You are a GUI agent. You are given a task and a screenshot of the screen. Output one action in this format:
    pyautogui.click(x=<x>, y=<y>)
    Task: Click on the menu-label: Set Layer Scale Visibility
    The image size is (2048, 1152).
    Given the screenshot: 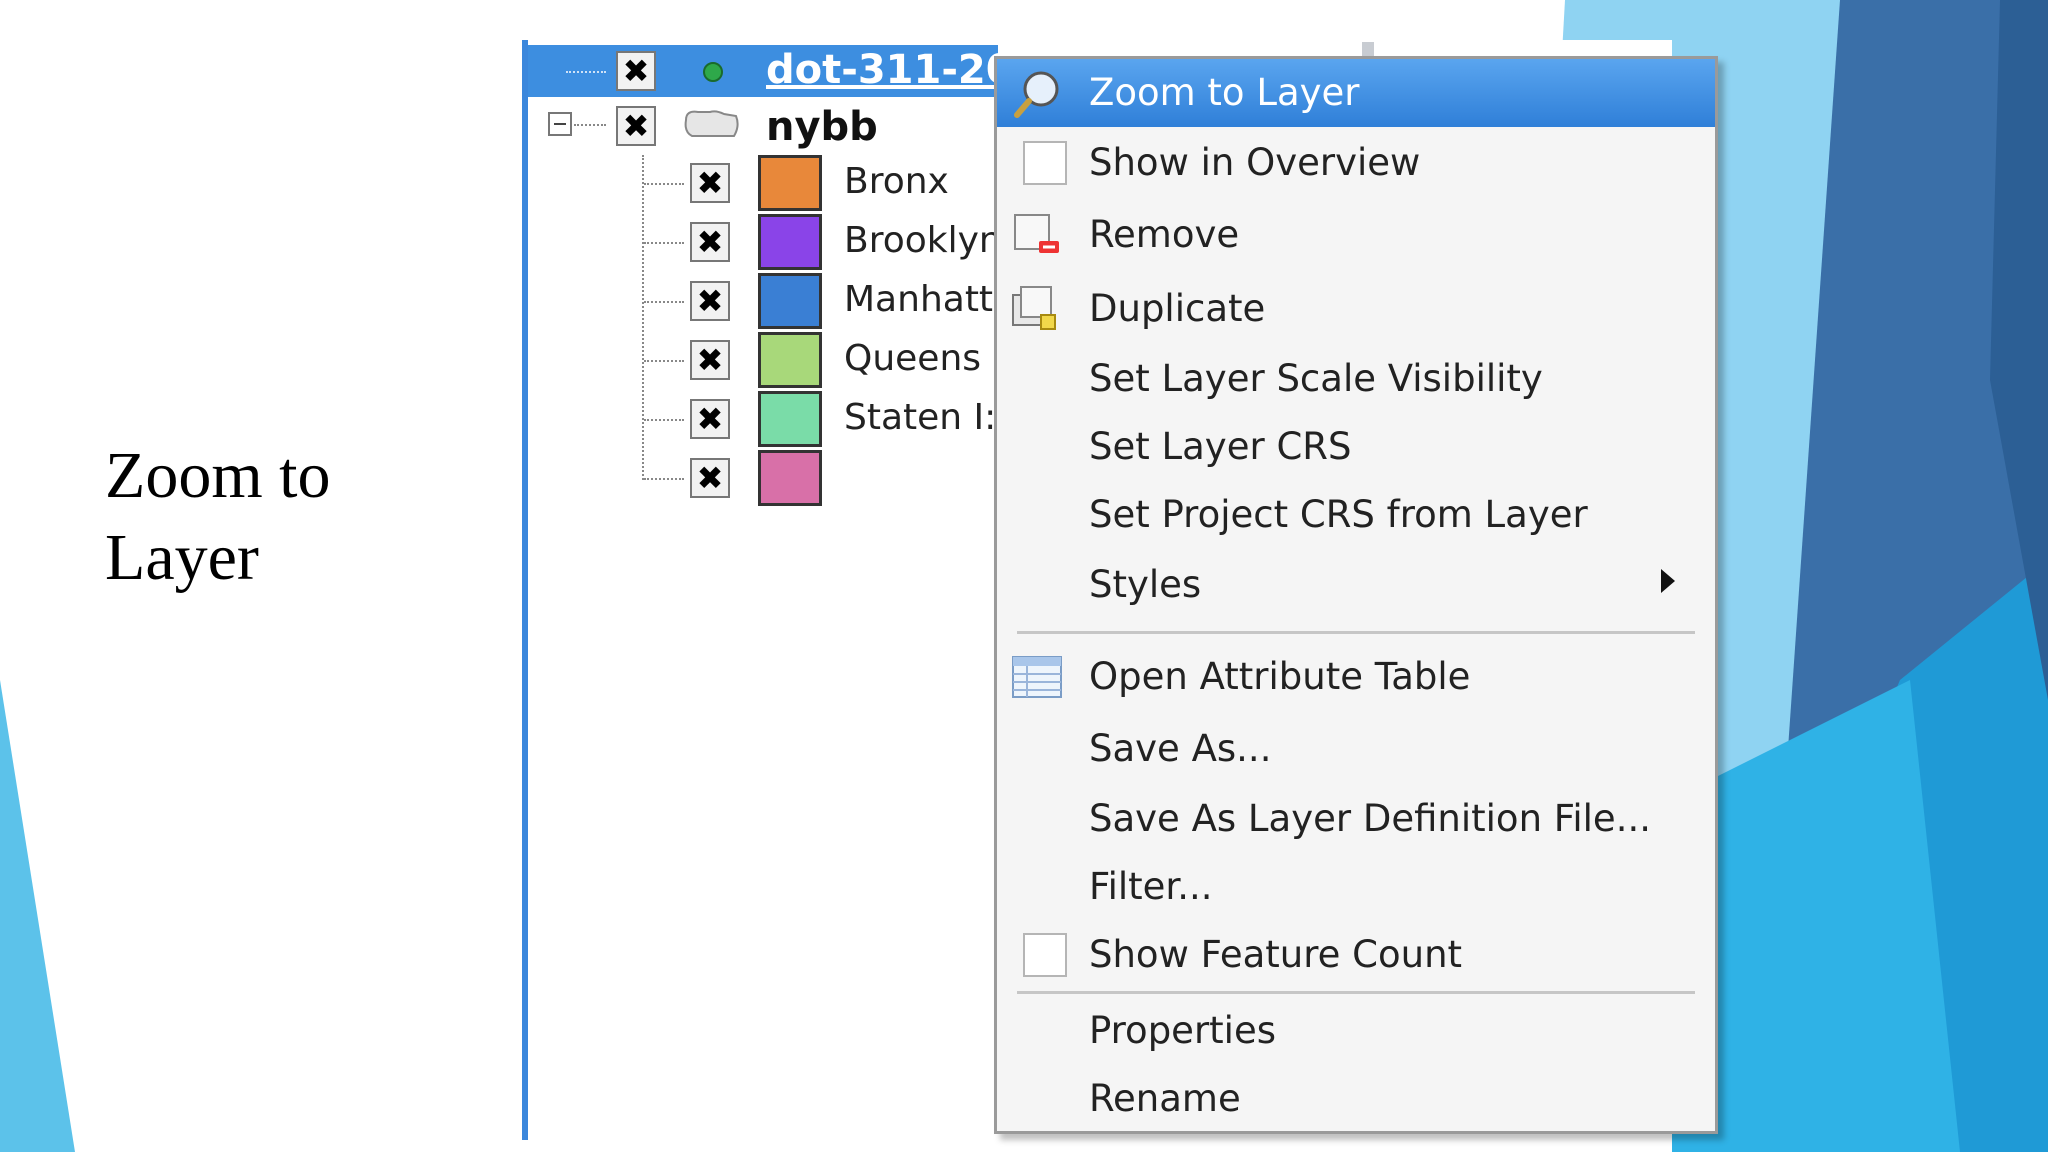 What is the action you would take?
    pyautogui.click(x=1316, y=378)
    